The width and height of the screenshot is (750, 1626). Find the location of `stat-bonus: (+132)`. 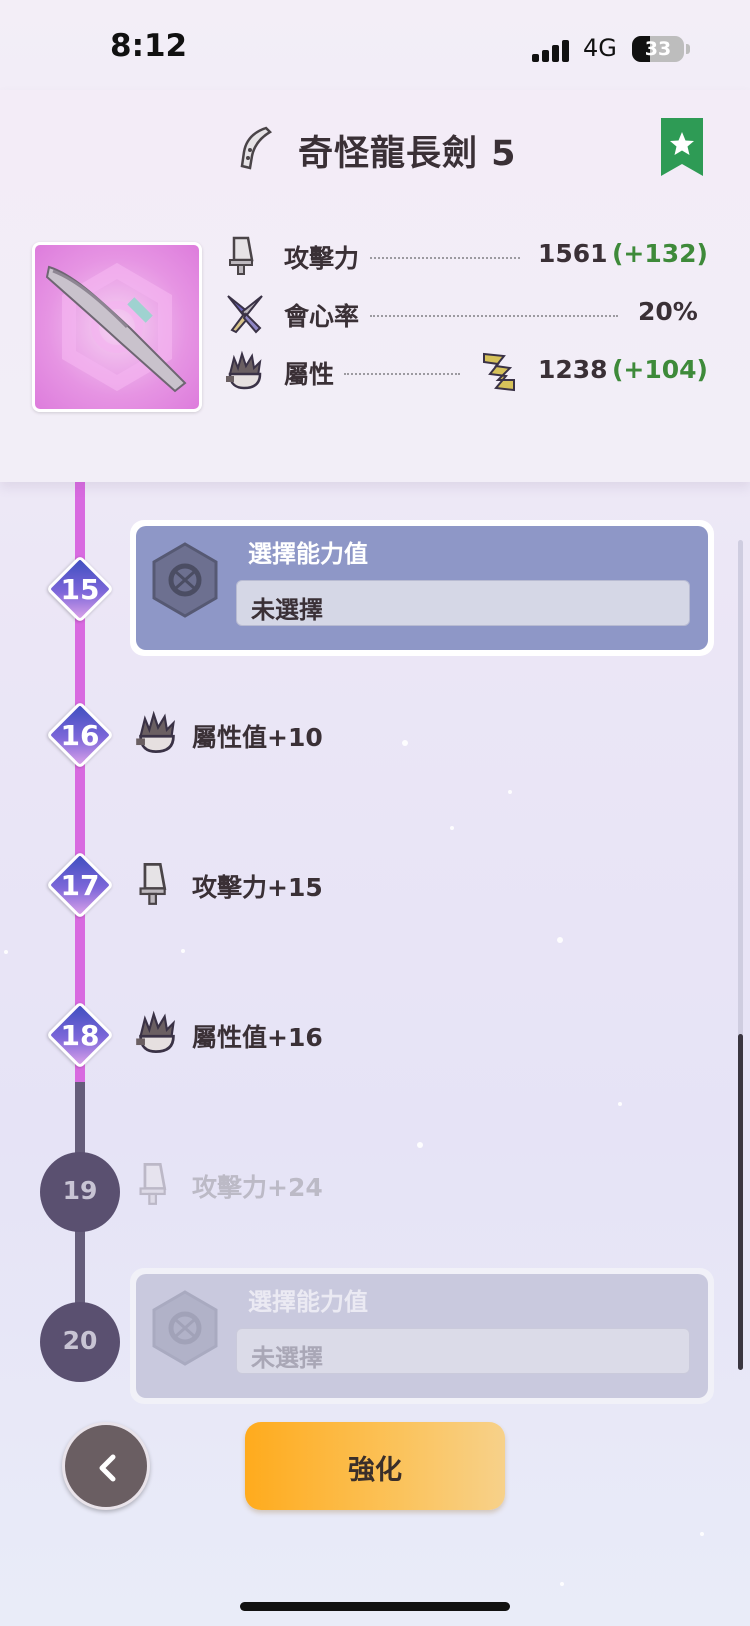

stat-bonus: (+132) is located at coordinates (660, 253).